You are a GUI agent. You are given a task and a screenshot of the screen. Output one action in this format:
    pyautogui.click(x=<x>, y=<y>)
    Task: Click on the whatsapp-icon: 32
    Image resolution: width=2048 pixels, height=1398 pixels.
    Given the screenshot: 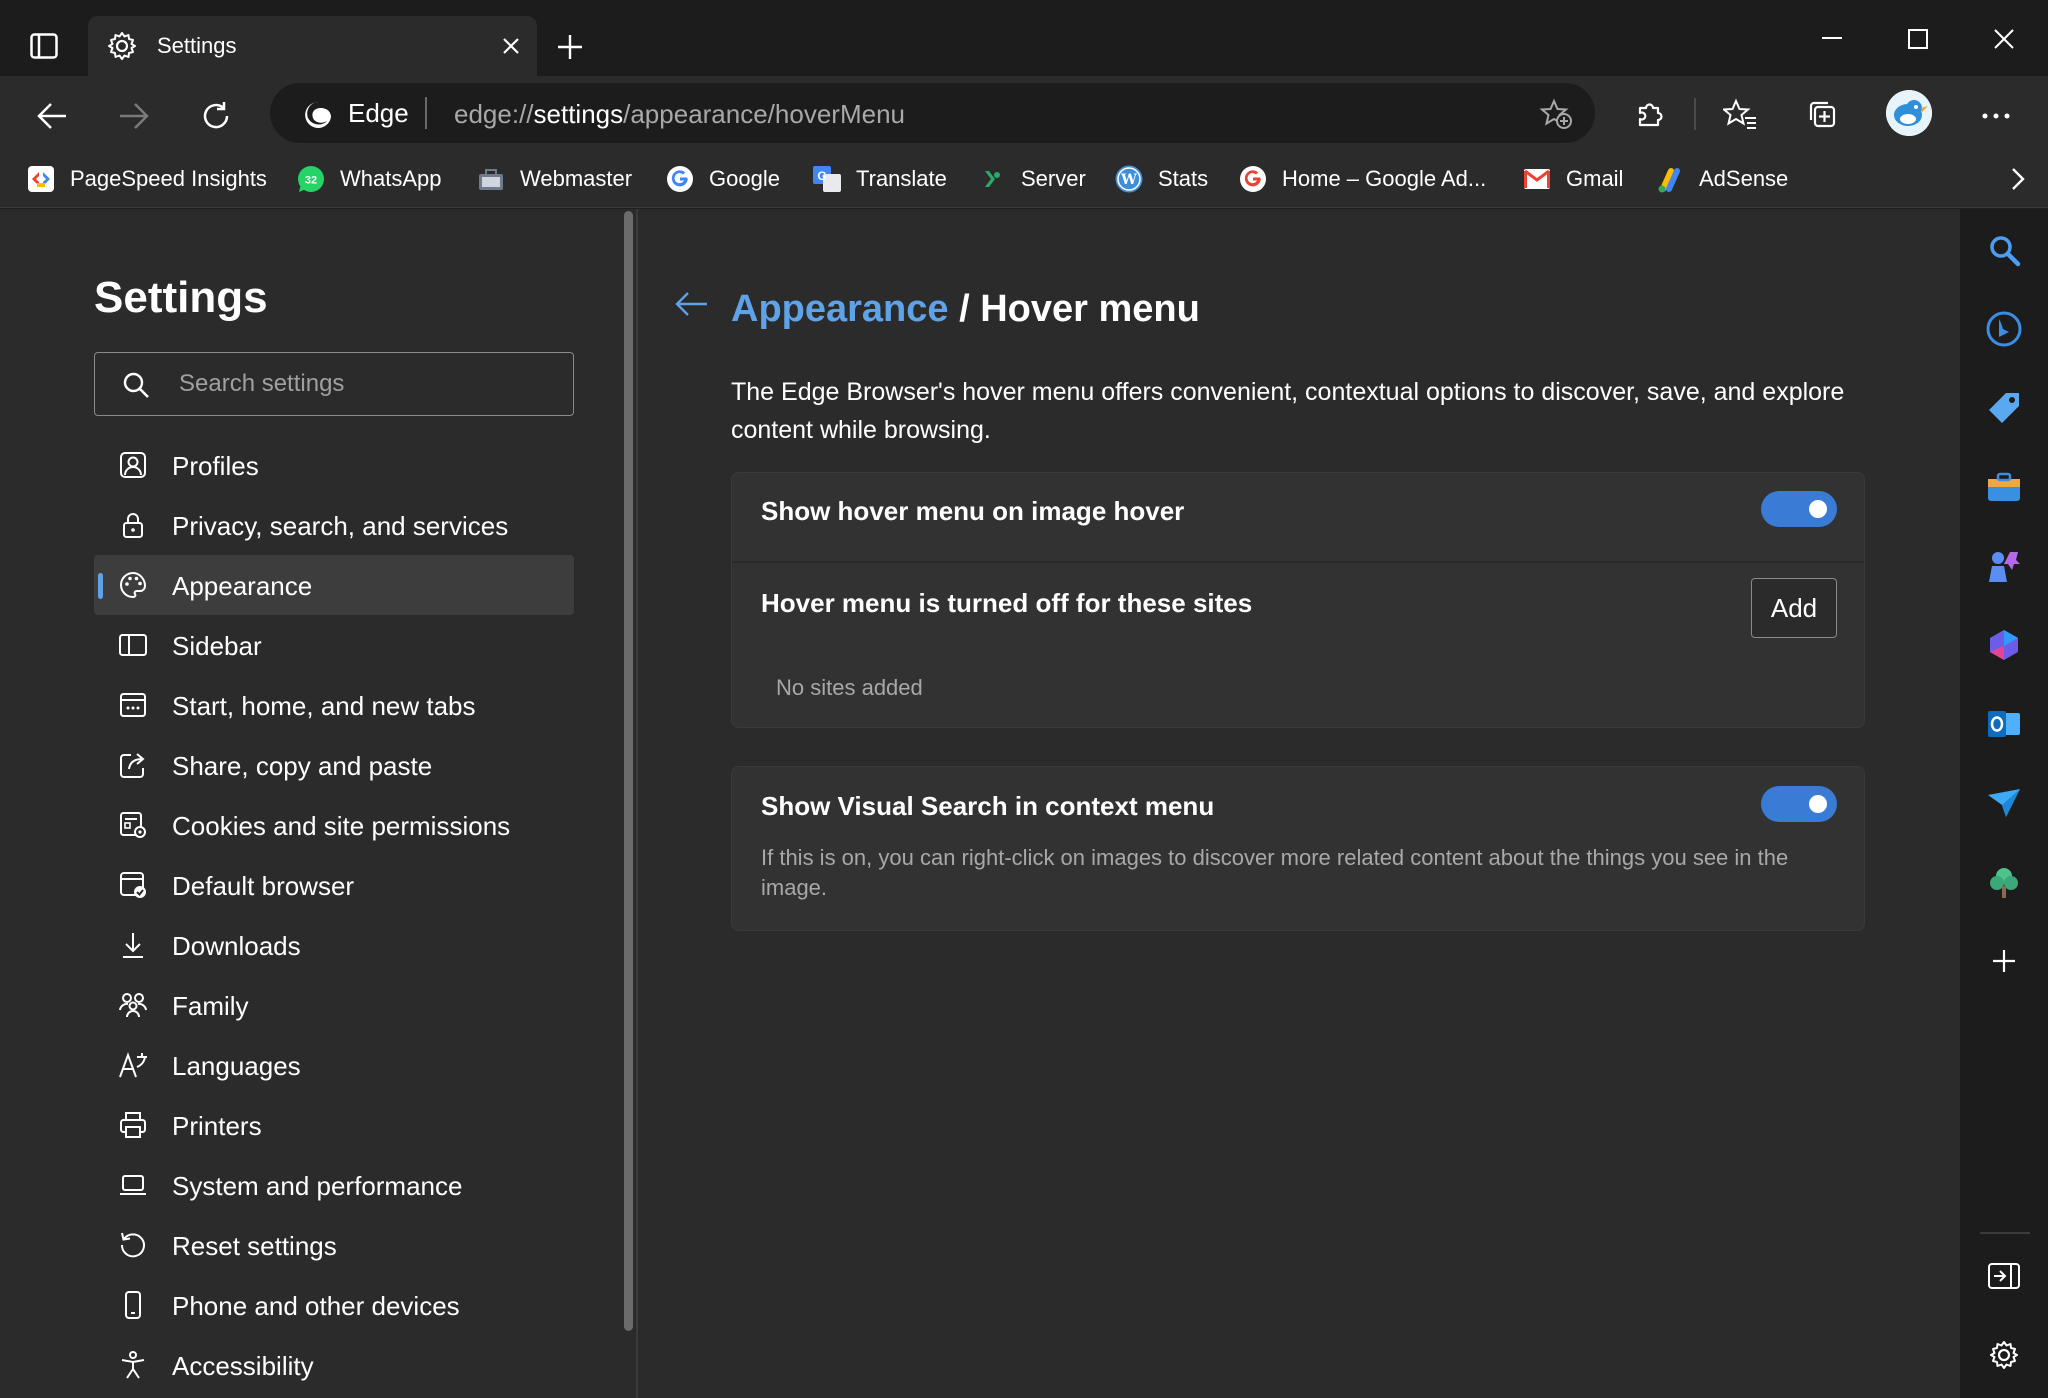 What is the action you would take?
    pyautogui.click(x=311, y=179)
    